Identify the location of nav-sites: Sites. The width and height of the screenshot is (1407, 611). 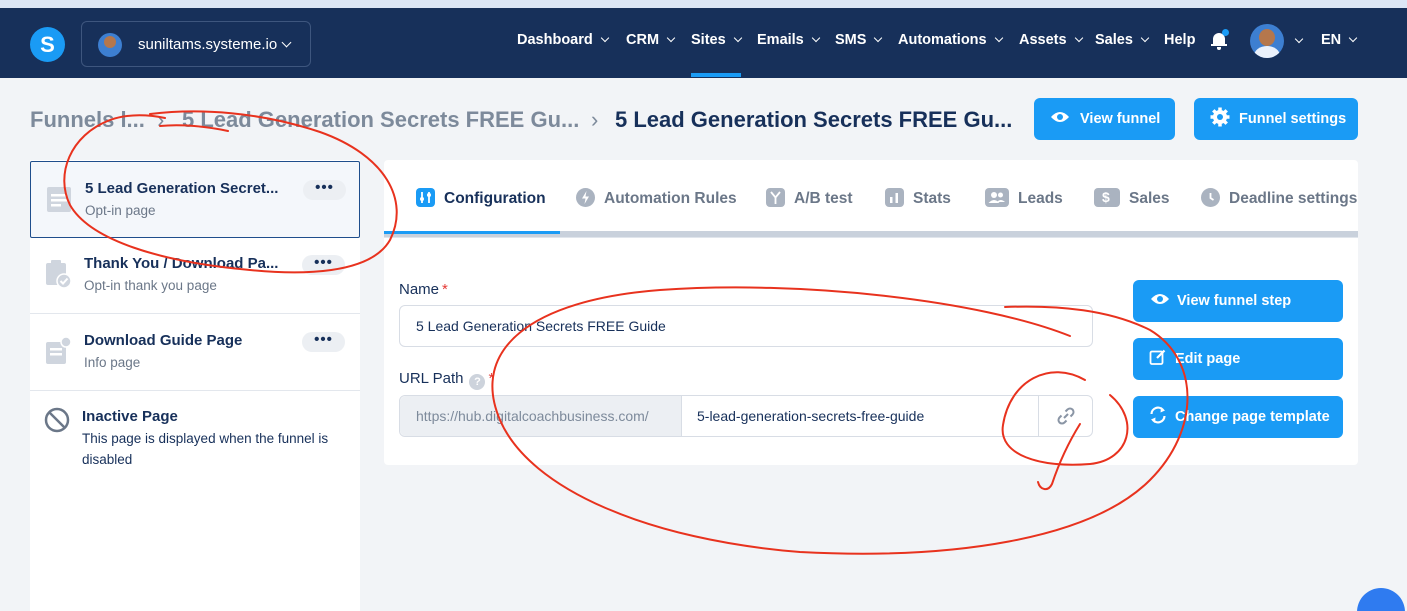
(716, 40).